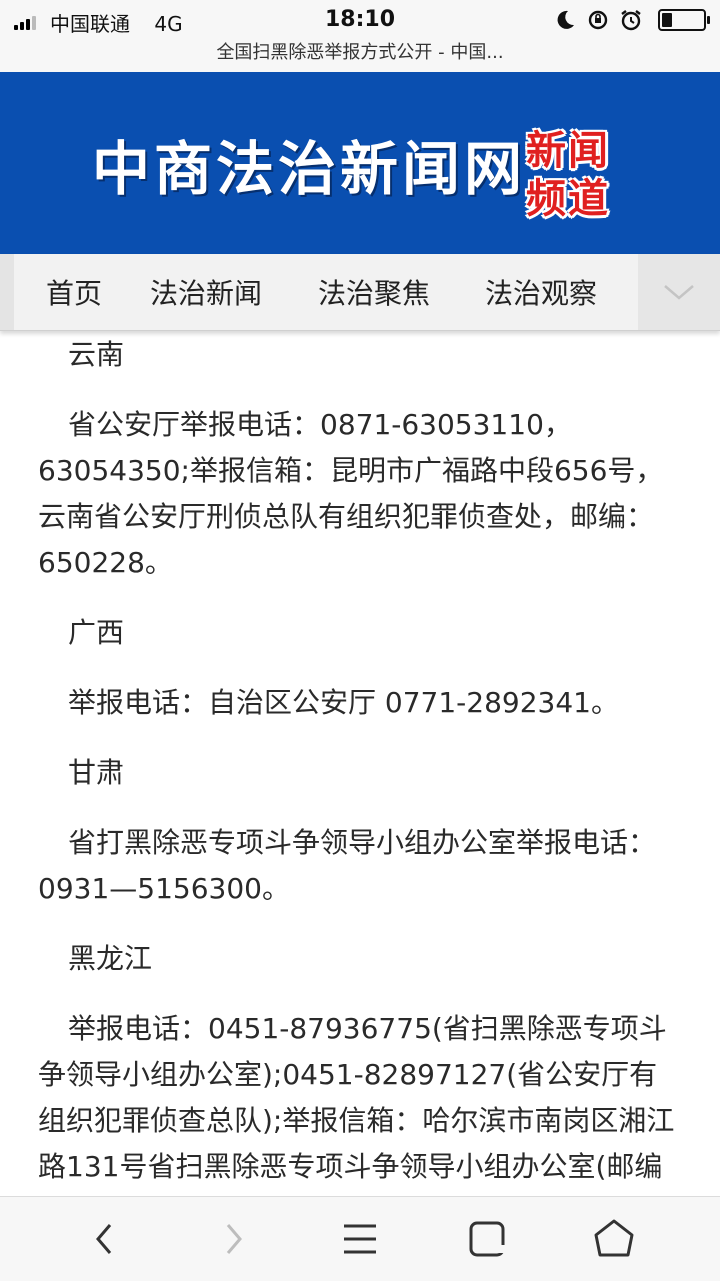 The width and height of the screenshot is (720, 1281). Describe the element at coordinates (309, 169) in the screenshot. I see `site-logo-text: 中商法治新闻网` at that location.